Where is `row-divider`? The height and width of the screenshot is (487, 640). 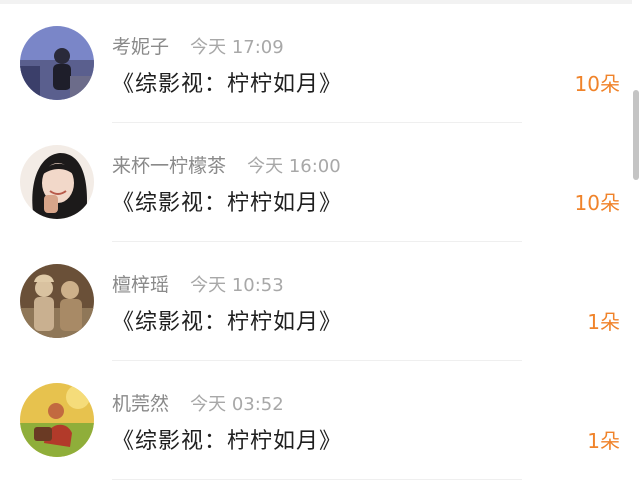
row-divider is located at coordinates (317, 479).